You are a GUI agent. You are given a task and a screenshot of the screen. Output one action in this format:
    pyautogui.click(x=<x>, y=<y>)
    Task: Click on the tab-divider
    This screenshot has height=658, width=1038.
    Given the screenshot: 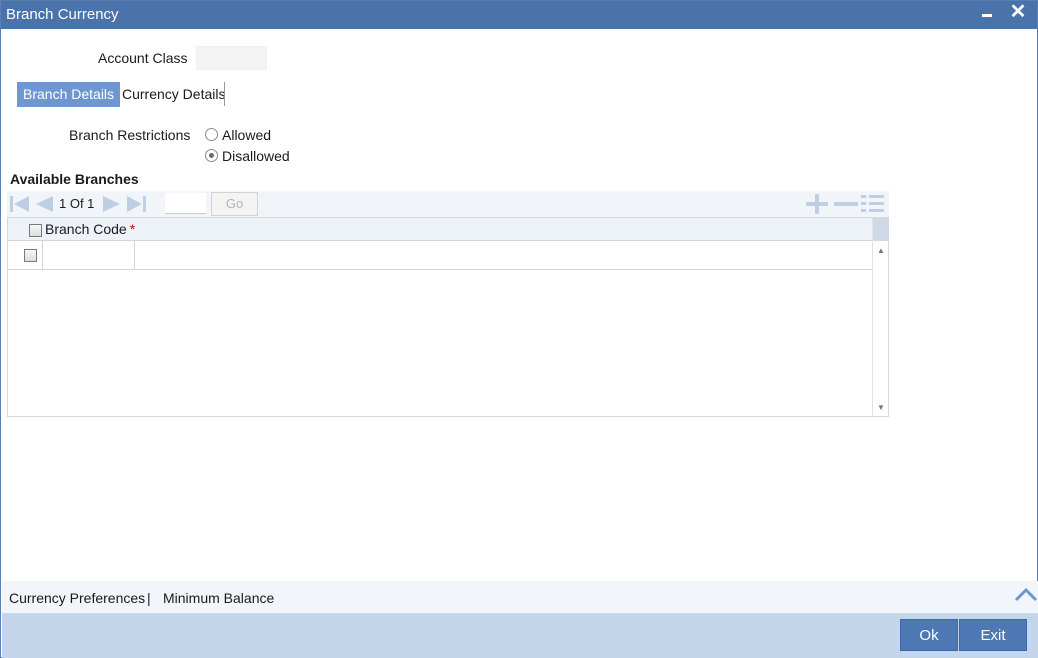 What is the action you would take?
    pyautogui.click(x=224, y=94)
    